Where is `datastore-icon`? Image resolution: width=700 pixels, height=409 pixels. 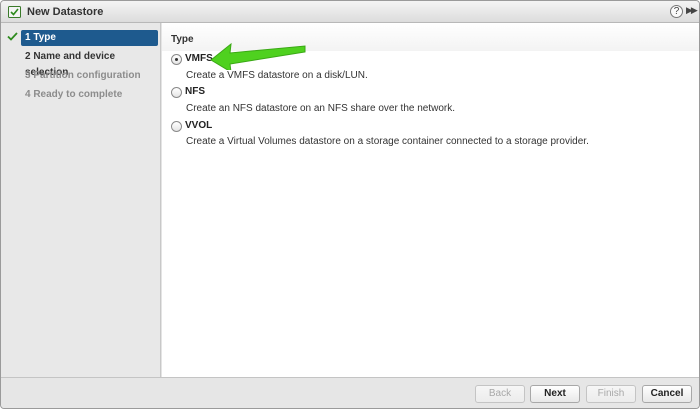 datastore-icon is located at coordinates (14, 12).